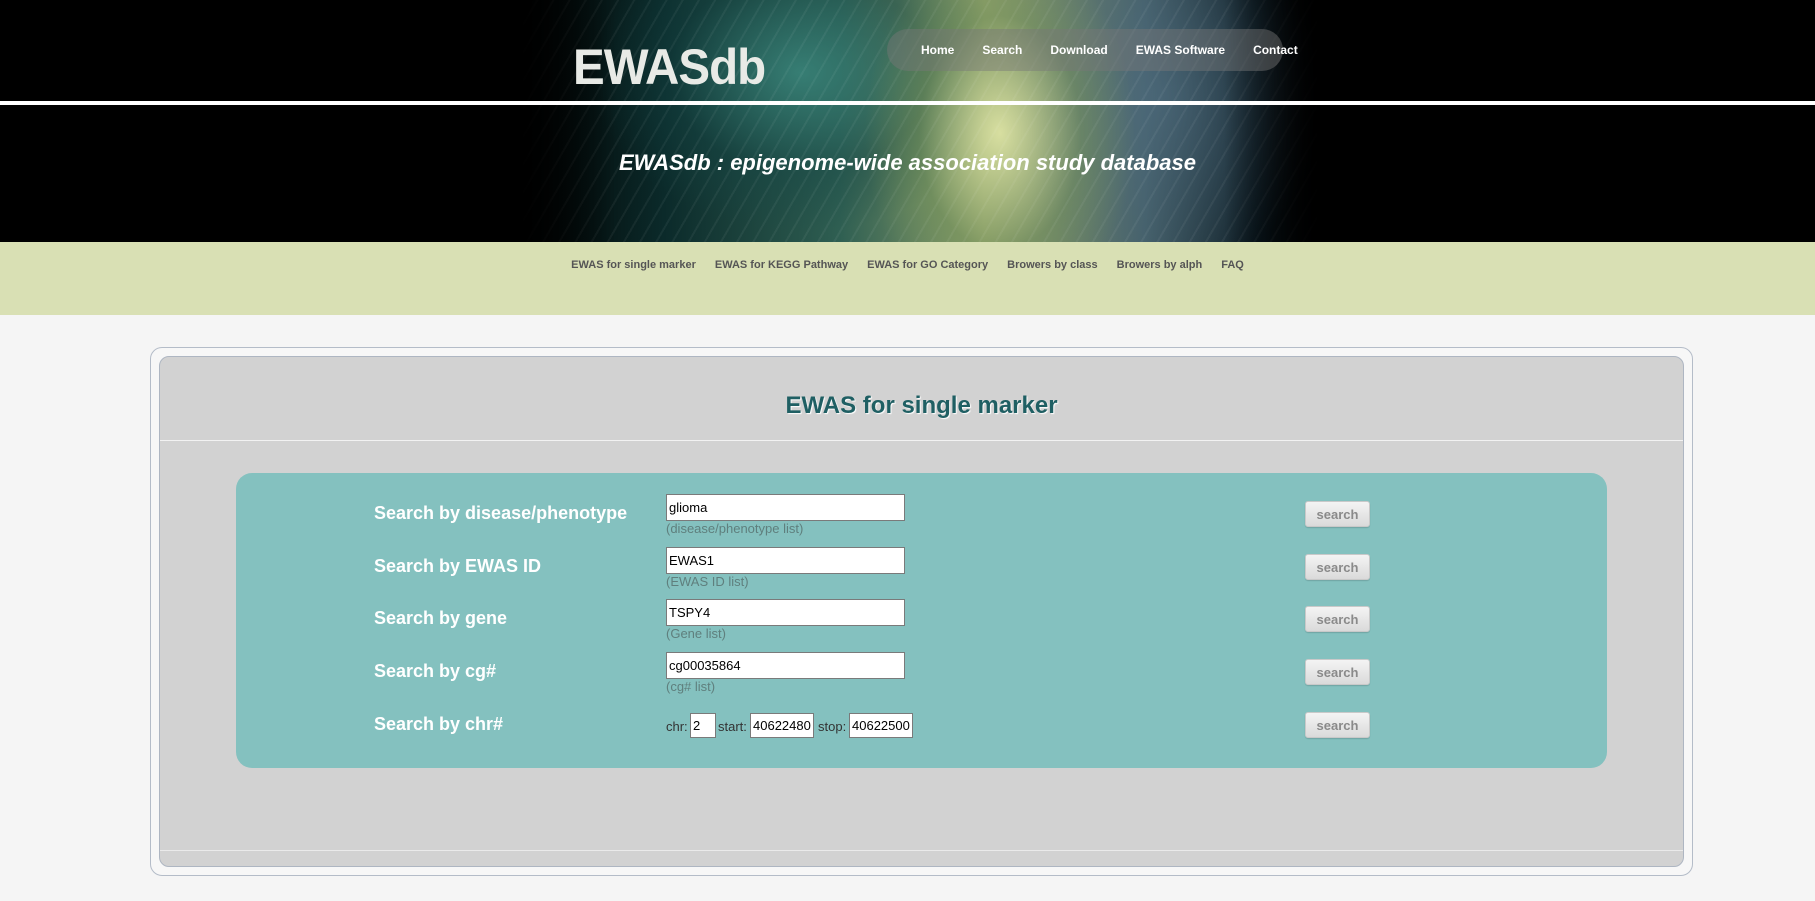  What do you see at coordinates (1337, 514) in the screenshot?
I see `search-disease-button: search` at bounding box center [1337, 514].